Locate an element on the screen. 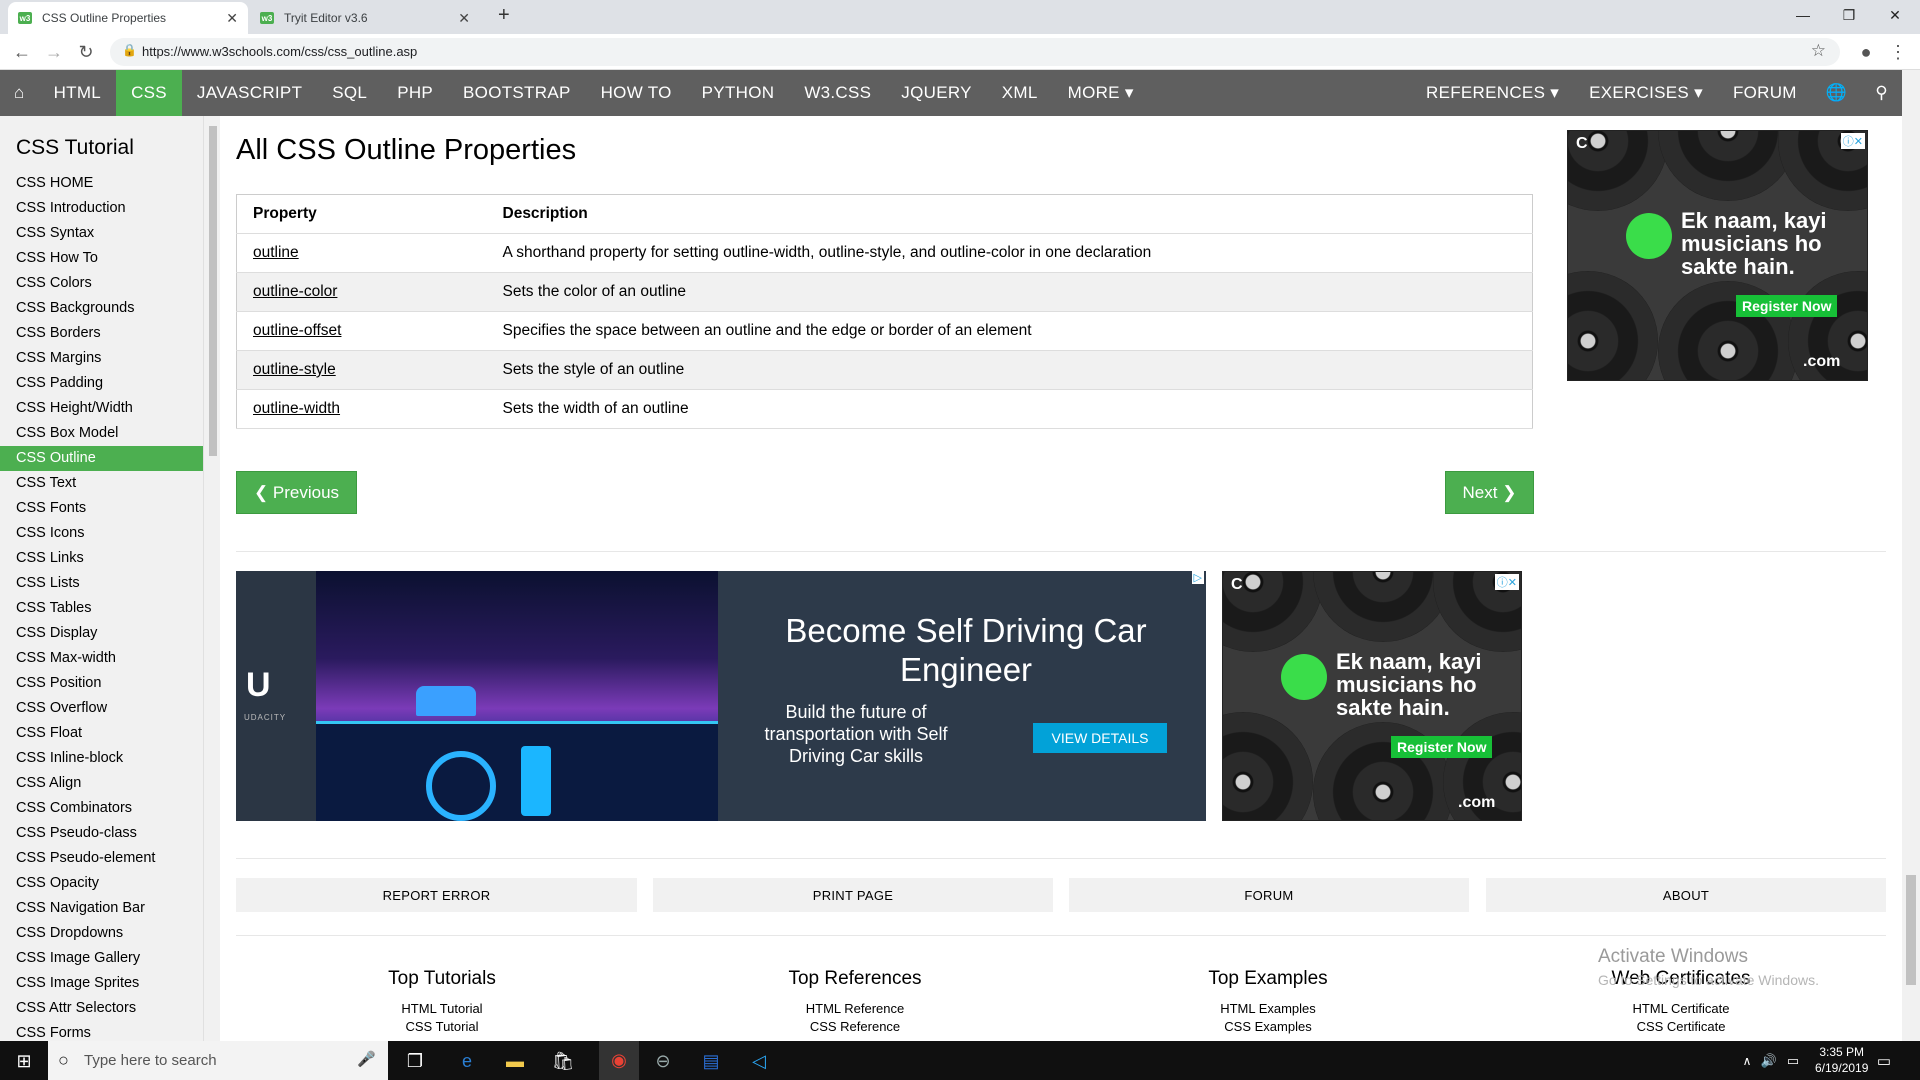 The width and height of the screenshot is (1920, 1080). sidebar-item: CSS Icons is located at coordinates (101, 533).